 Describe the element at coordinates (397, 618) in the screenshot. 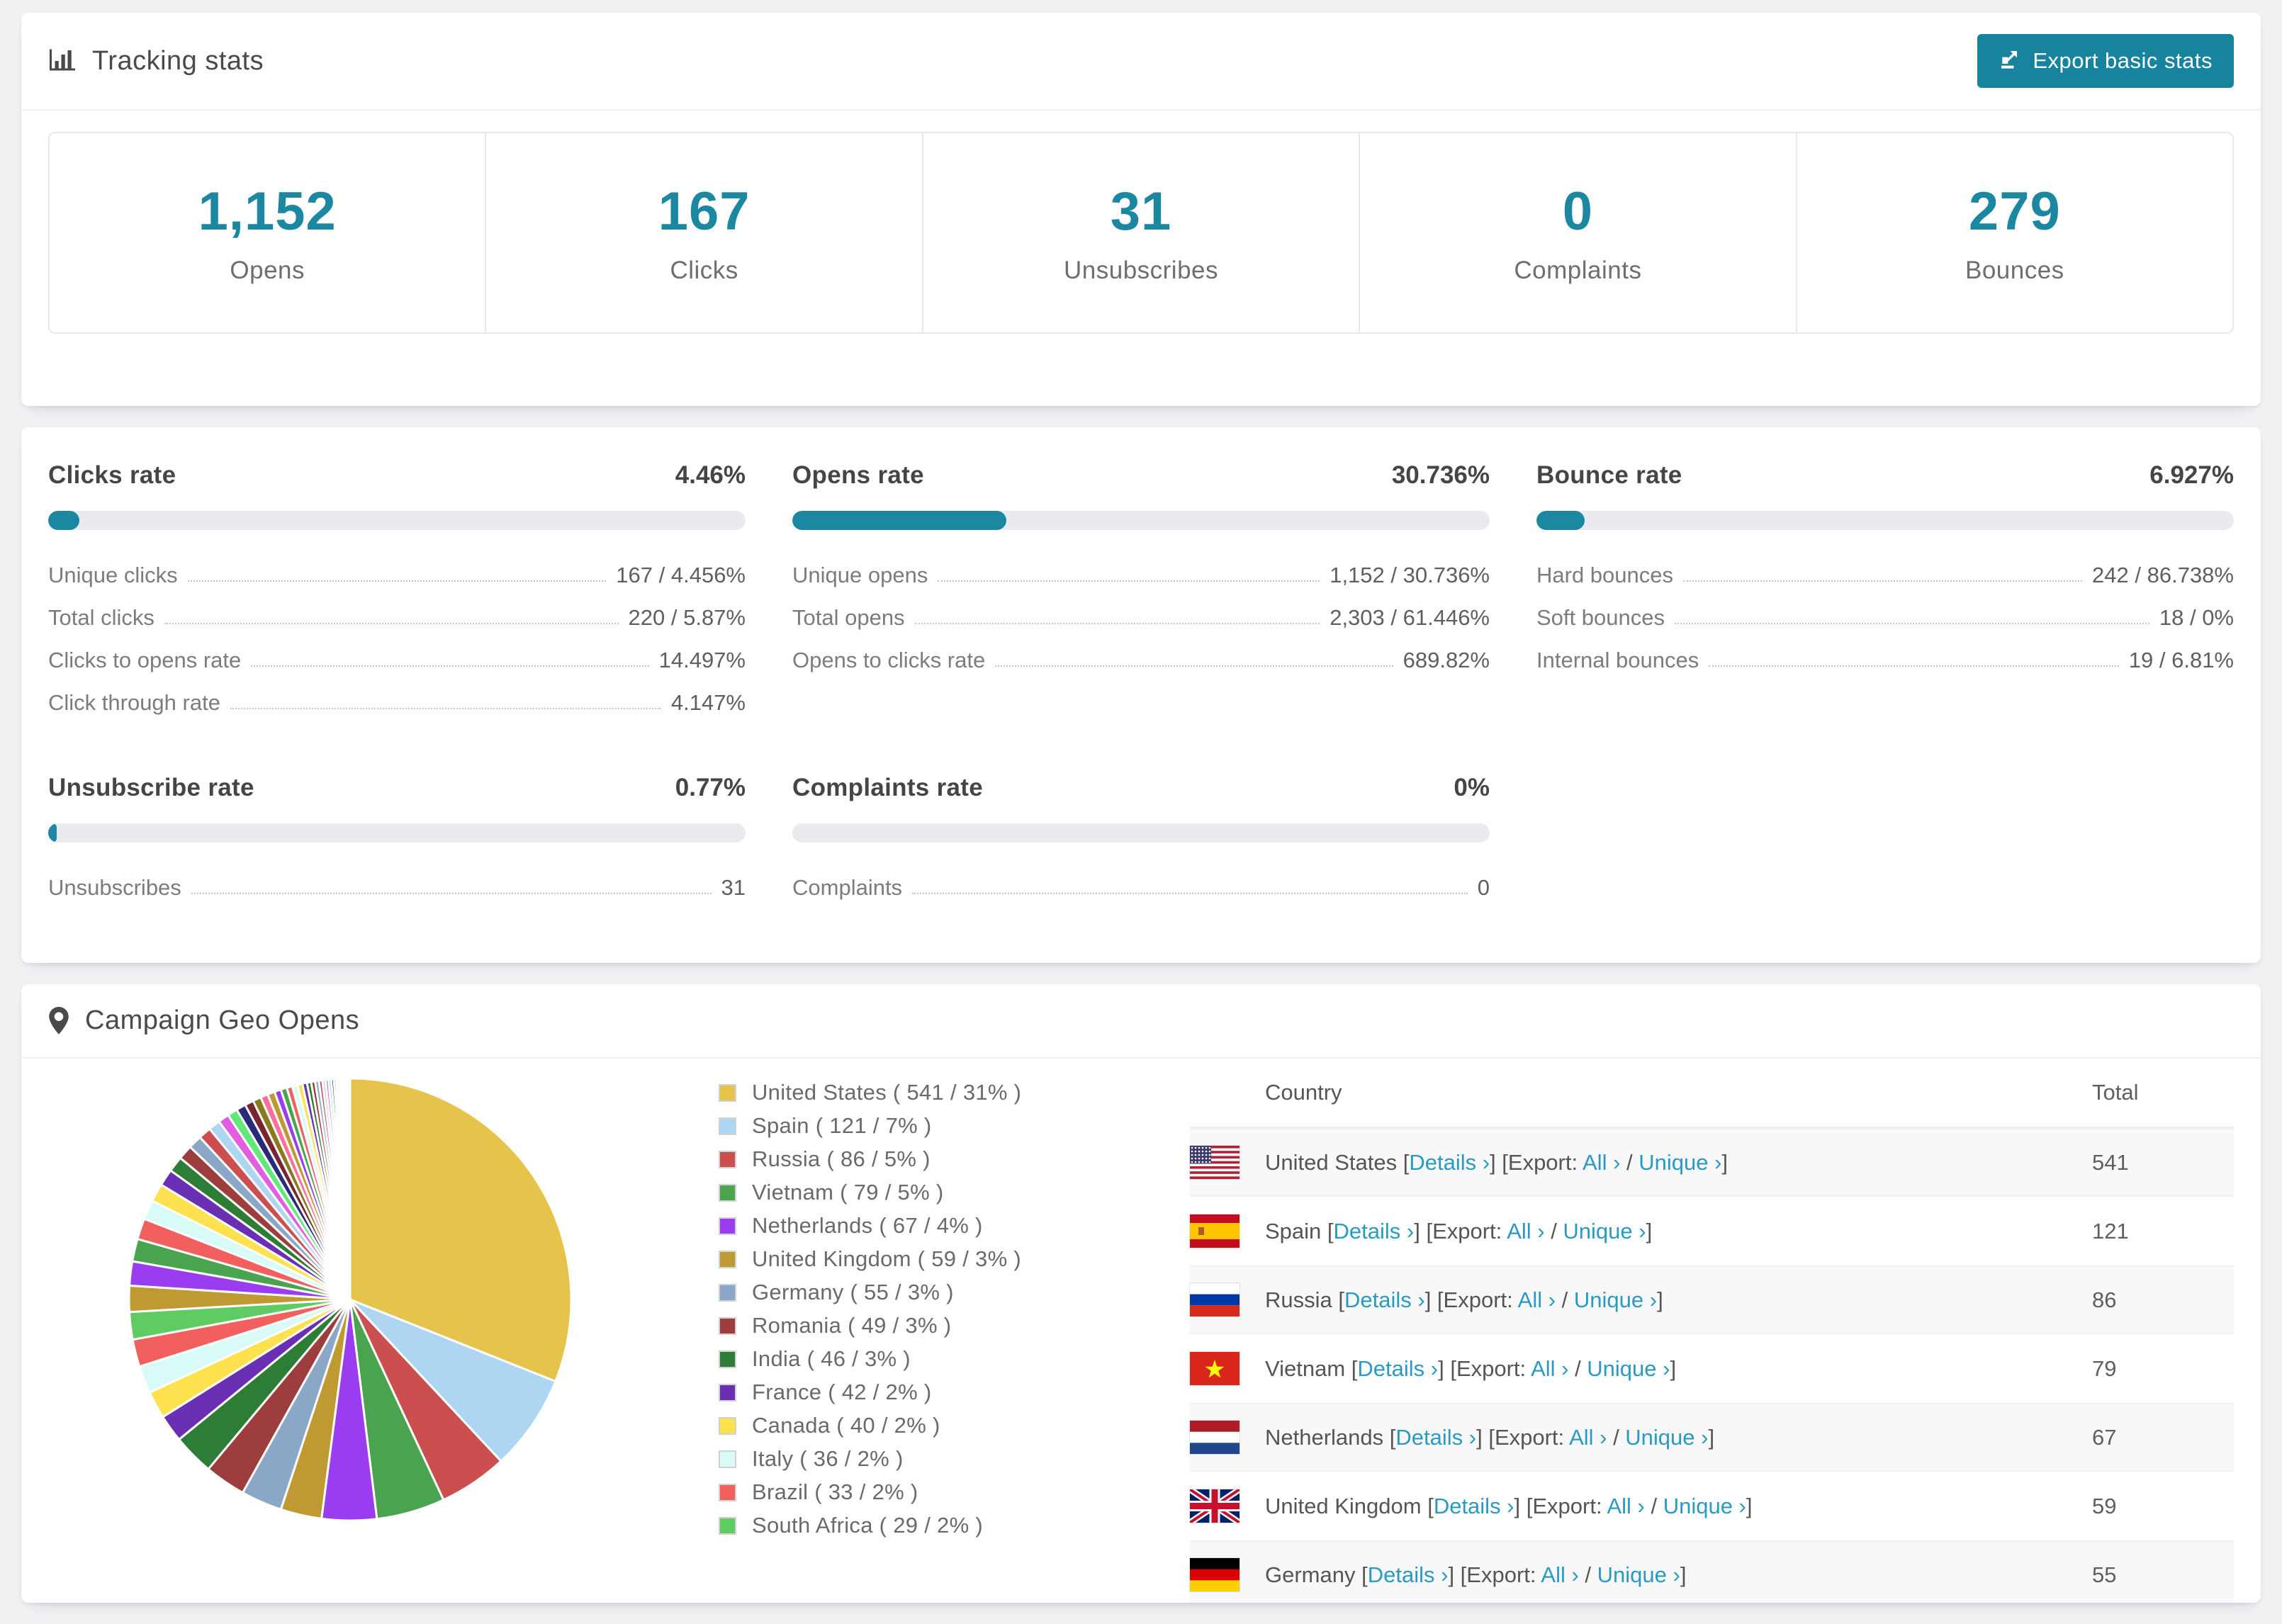

I see `rate-row: Total clicks 220 / 5.87%` at that location.